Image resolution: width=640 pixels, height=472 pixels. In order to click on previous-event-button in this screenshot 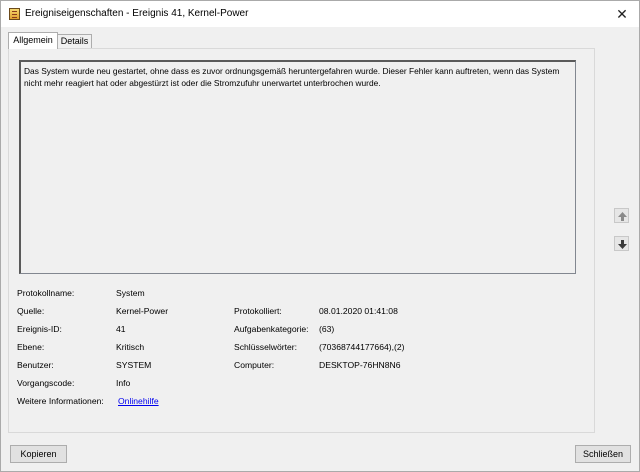, I will do `click(621, 215)`.